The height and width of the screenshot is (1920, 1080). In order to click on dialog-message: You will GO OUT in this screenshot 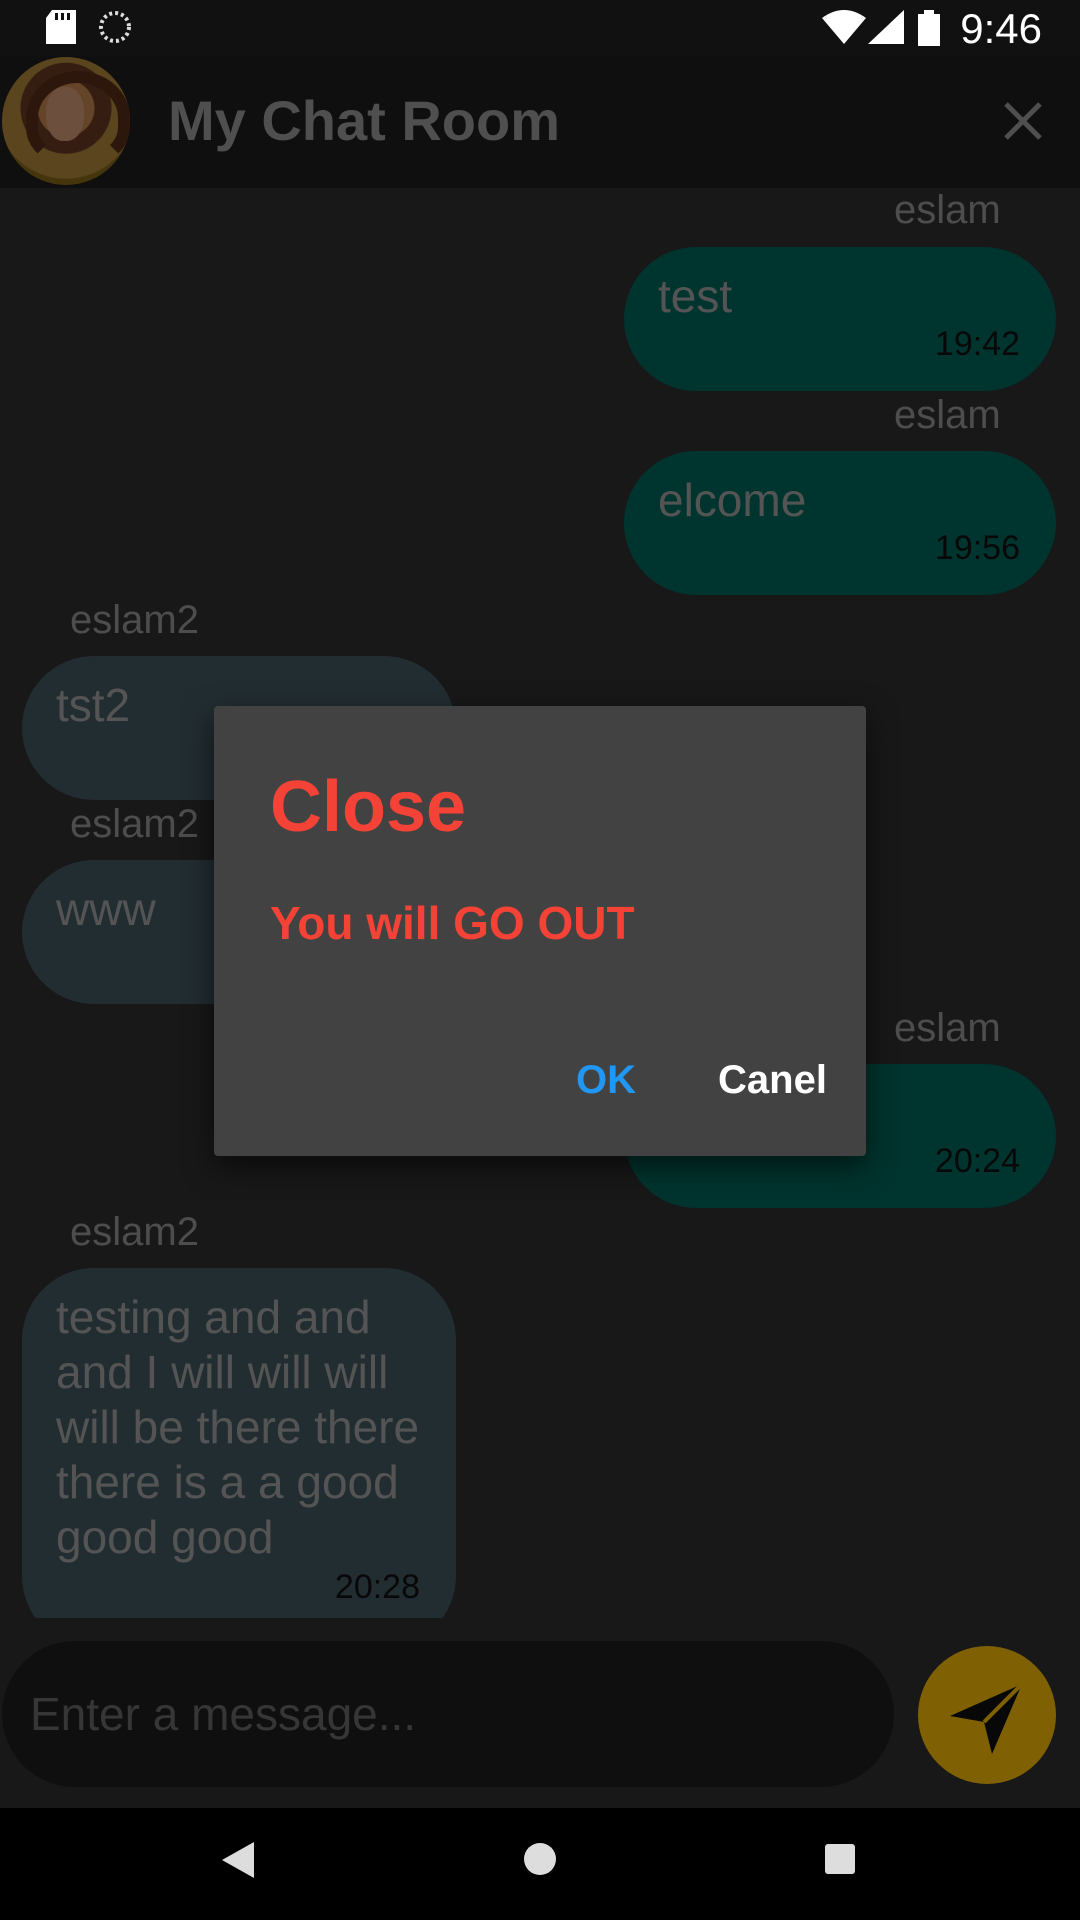, I will do `click(452, 923)`.